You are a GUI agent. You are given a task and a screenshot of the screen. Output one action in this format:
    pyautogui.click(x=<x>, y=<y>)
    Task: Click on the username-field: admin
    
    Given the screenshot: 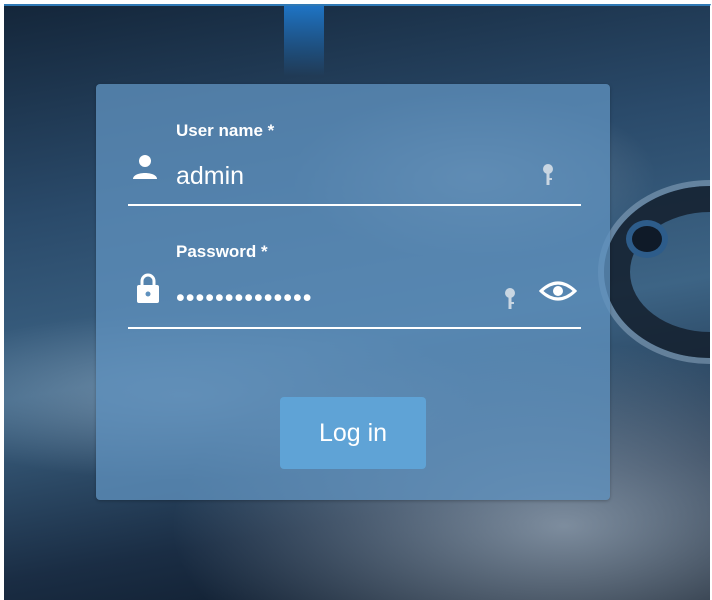 What is the action you would take?
    pyautogui.click(x=210, y=176)
    